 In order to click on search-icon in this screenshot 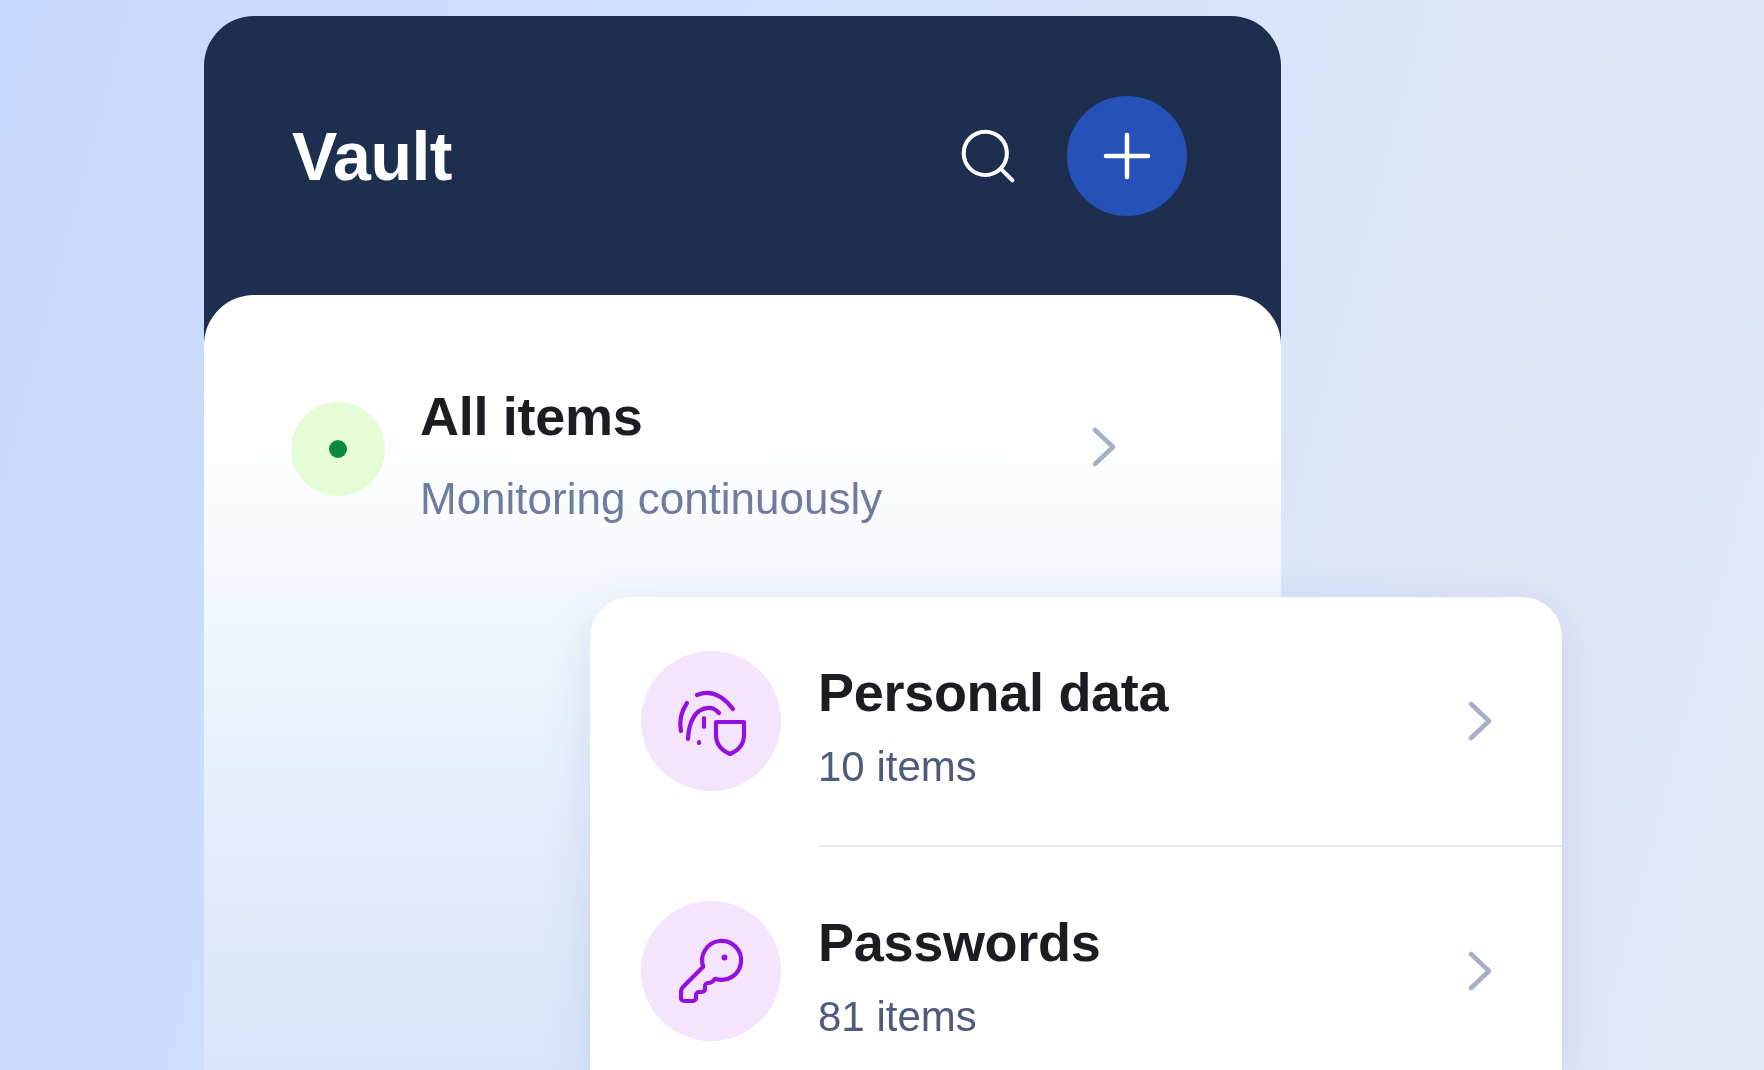, I will do `click(988, 155)`.